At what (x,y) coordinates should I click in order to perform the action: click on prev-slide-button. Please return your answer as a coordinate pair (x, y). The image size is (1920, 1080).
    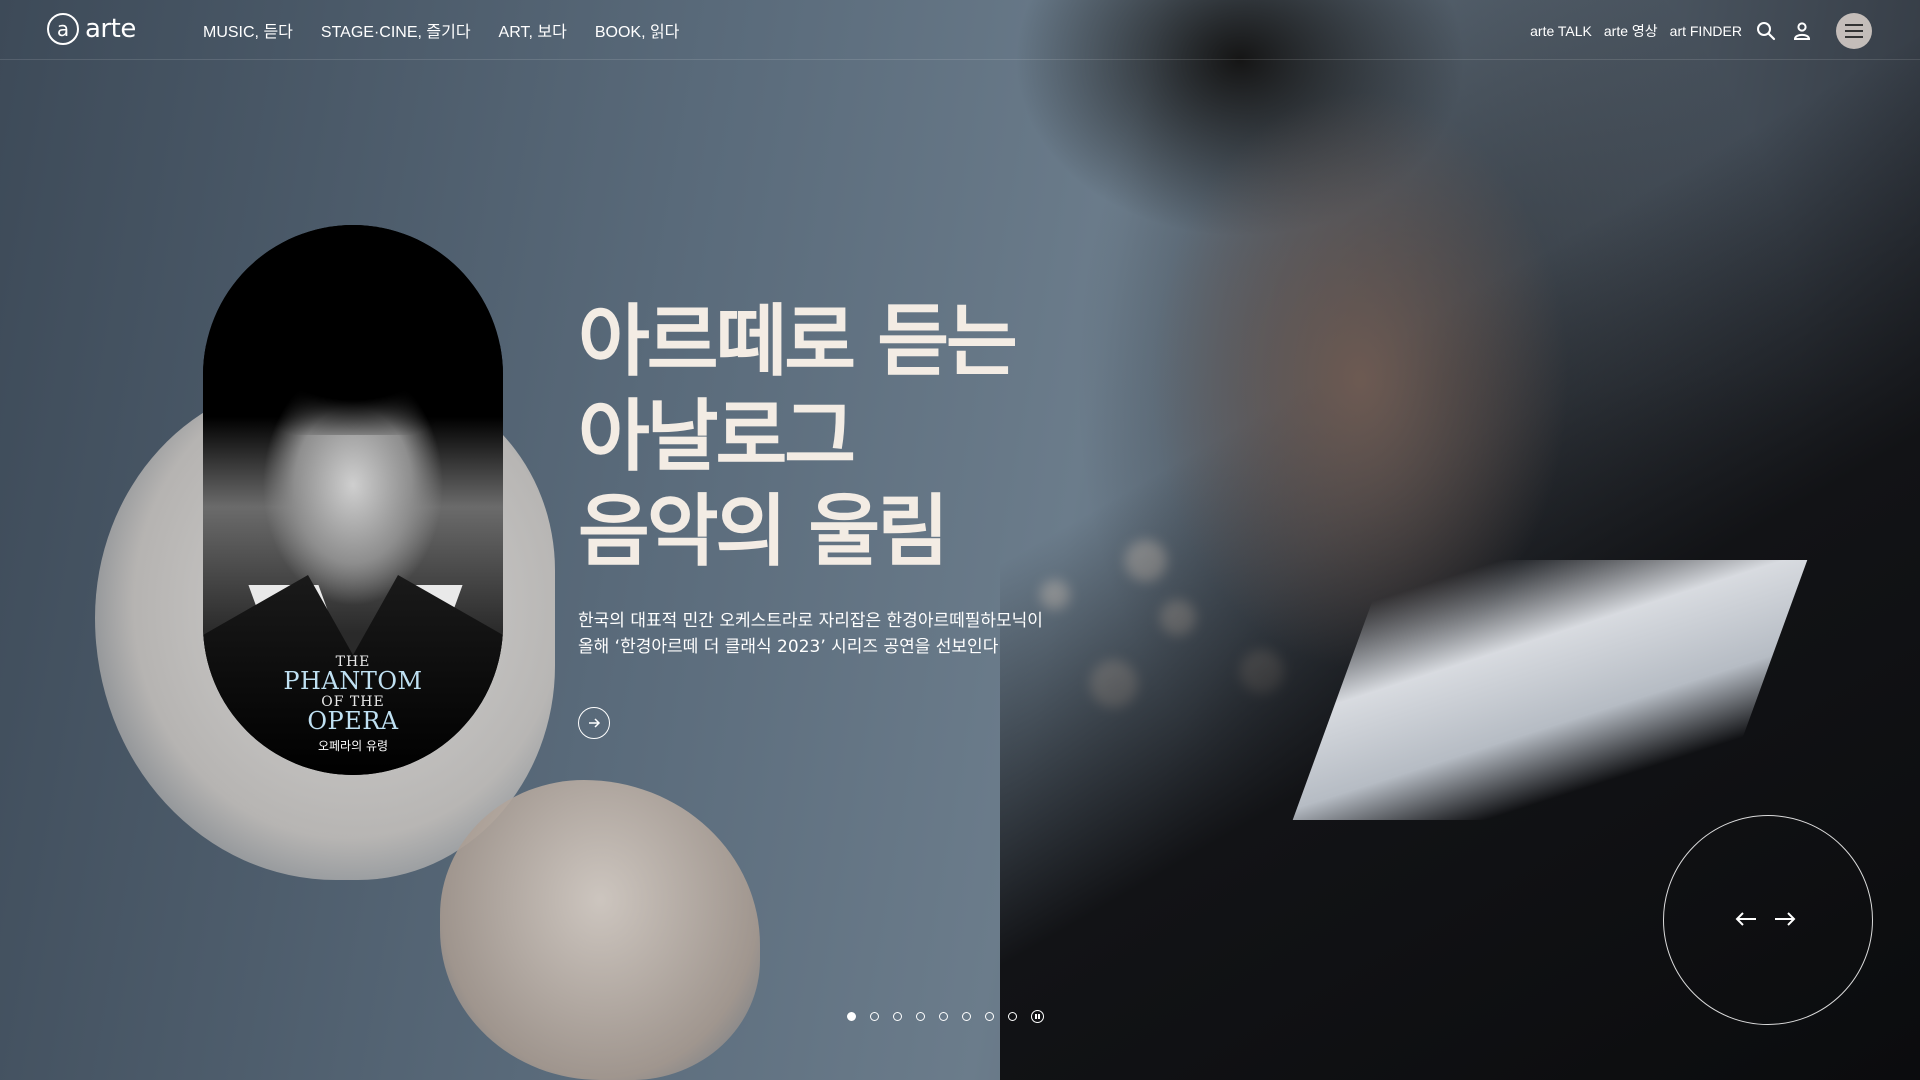
    Looking at the image, I should click on (1746, 919).